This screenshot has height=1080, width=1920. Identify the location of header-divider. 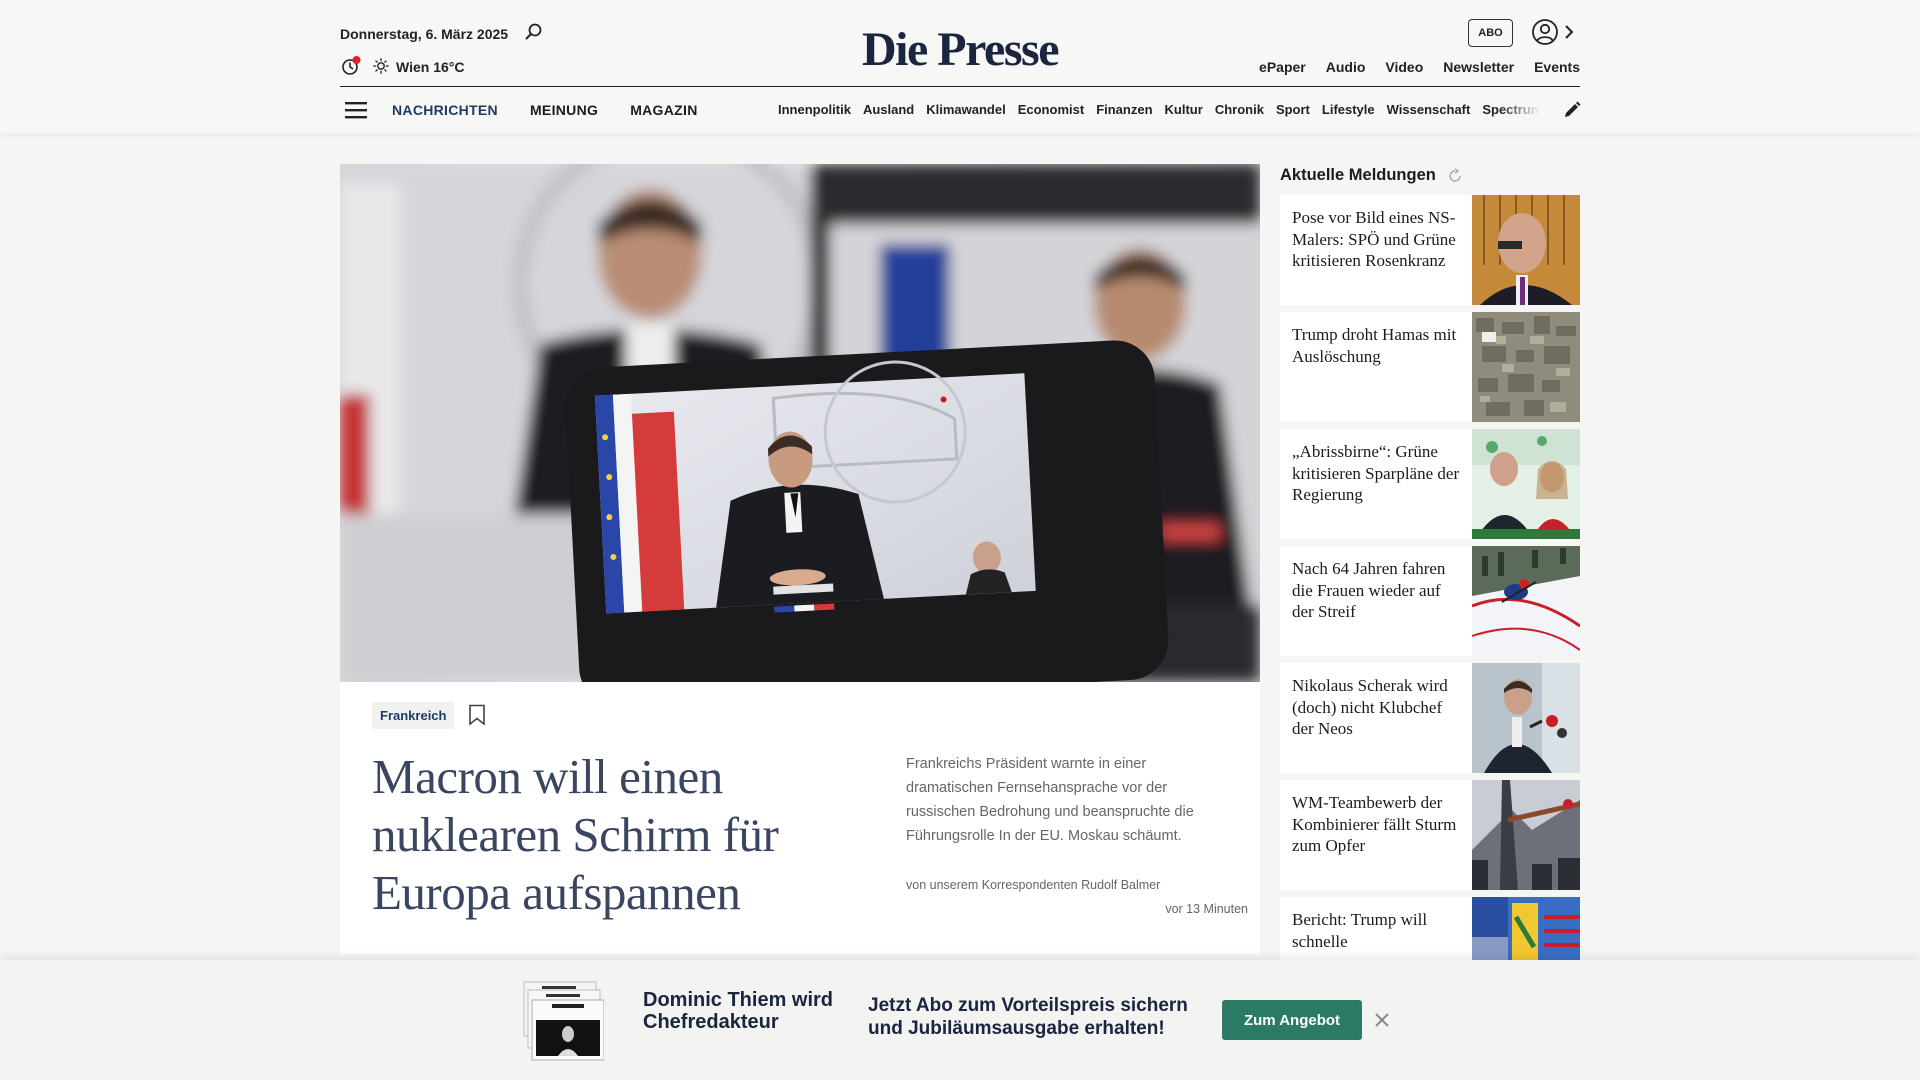
(960, 86).